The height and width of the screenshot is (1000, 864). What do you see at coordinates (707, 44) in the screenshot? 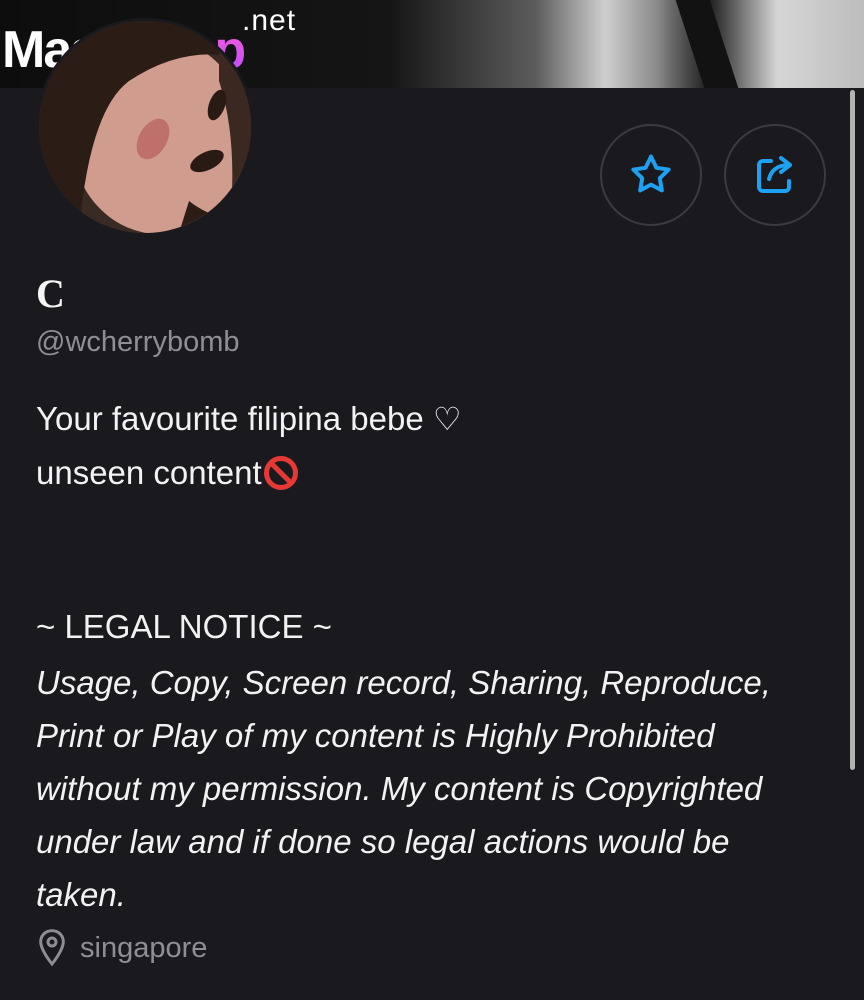
I see `cover-image-detail` at bounding box center [707, 44].